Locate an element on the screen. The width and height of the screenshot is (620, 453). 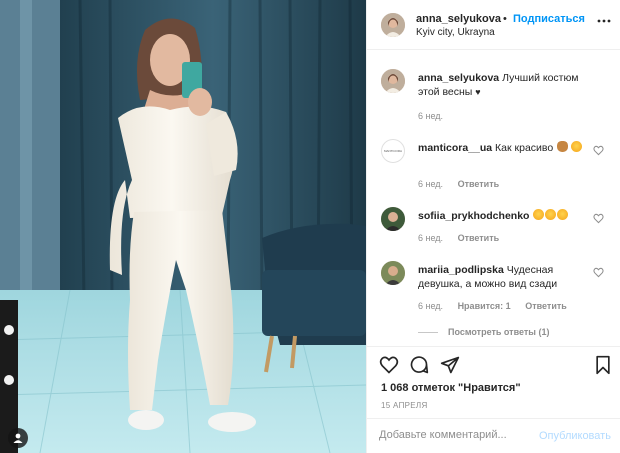
comment-username: sofiia_prykhodchenko is located at coordinates (473, 216).